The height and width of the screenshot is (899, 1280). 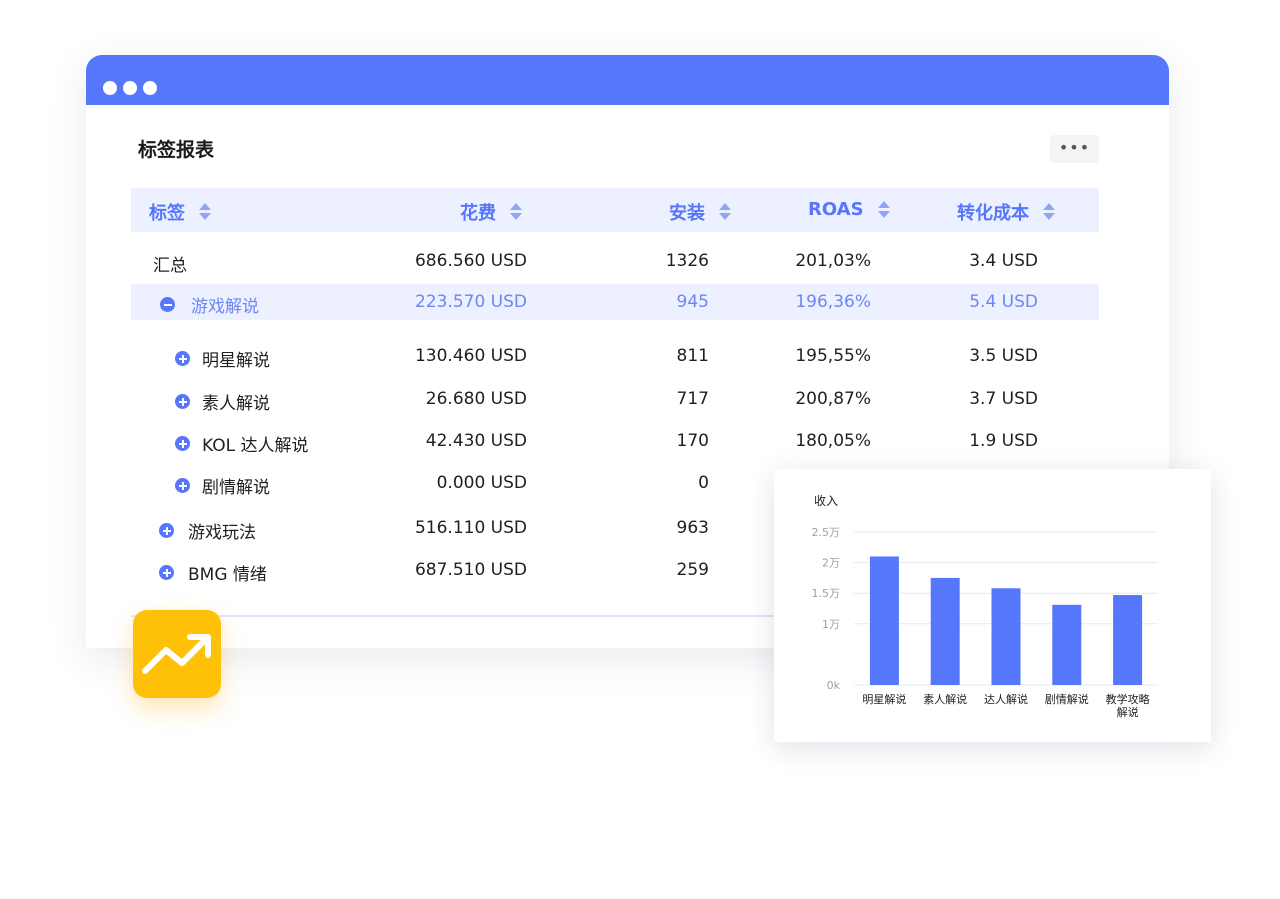 I want to click on cell-installs: 811, so click(x=692, y=356).